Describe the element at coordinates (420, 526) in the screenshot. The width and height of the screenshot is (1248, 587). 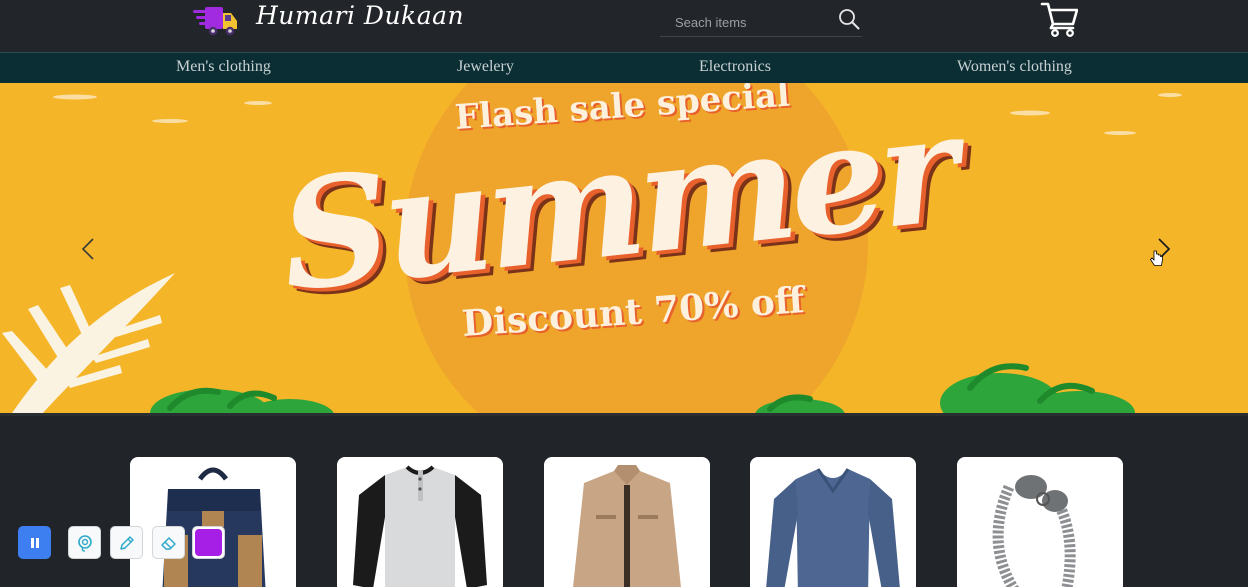
I see `raglan-tshirt-image` at that location.